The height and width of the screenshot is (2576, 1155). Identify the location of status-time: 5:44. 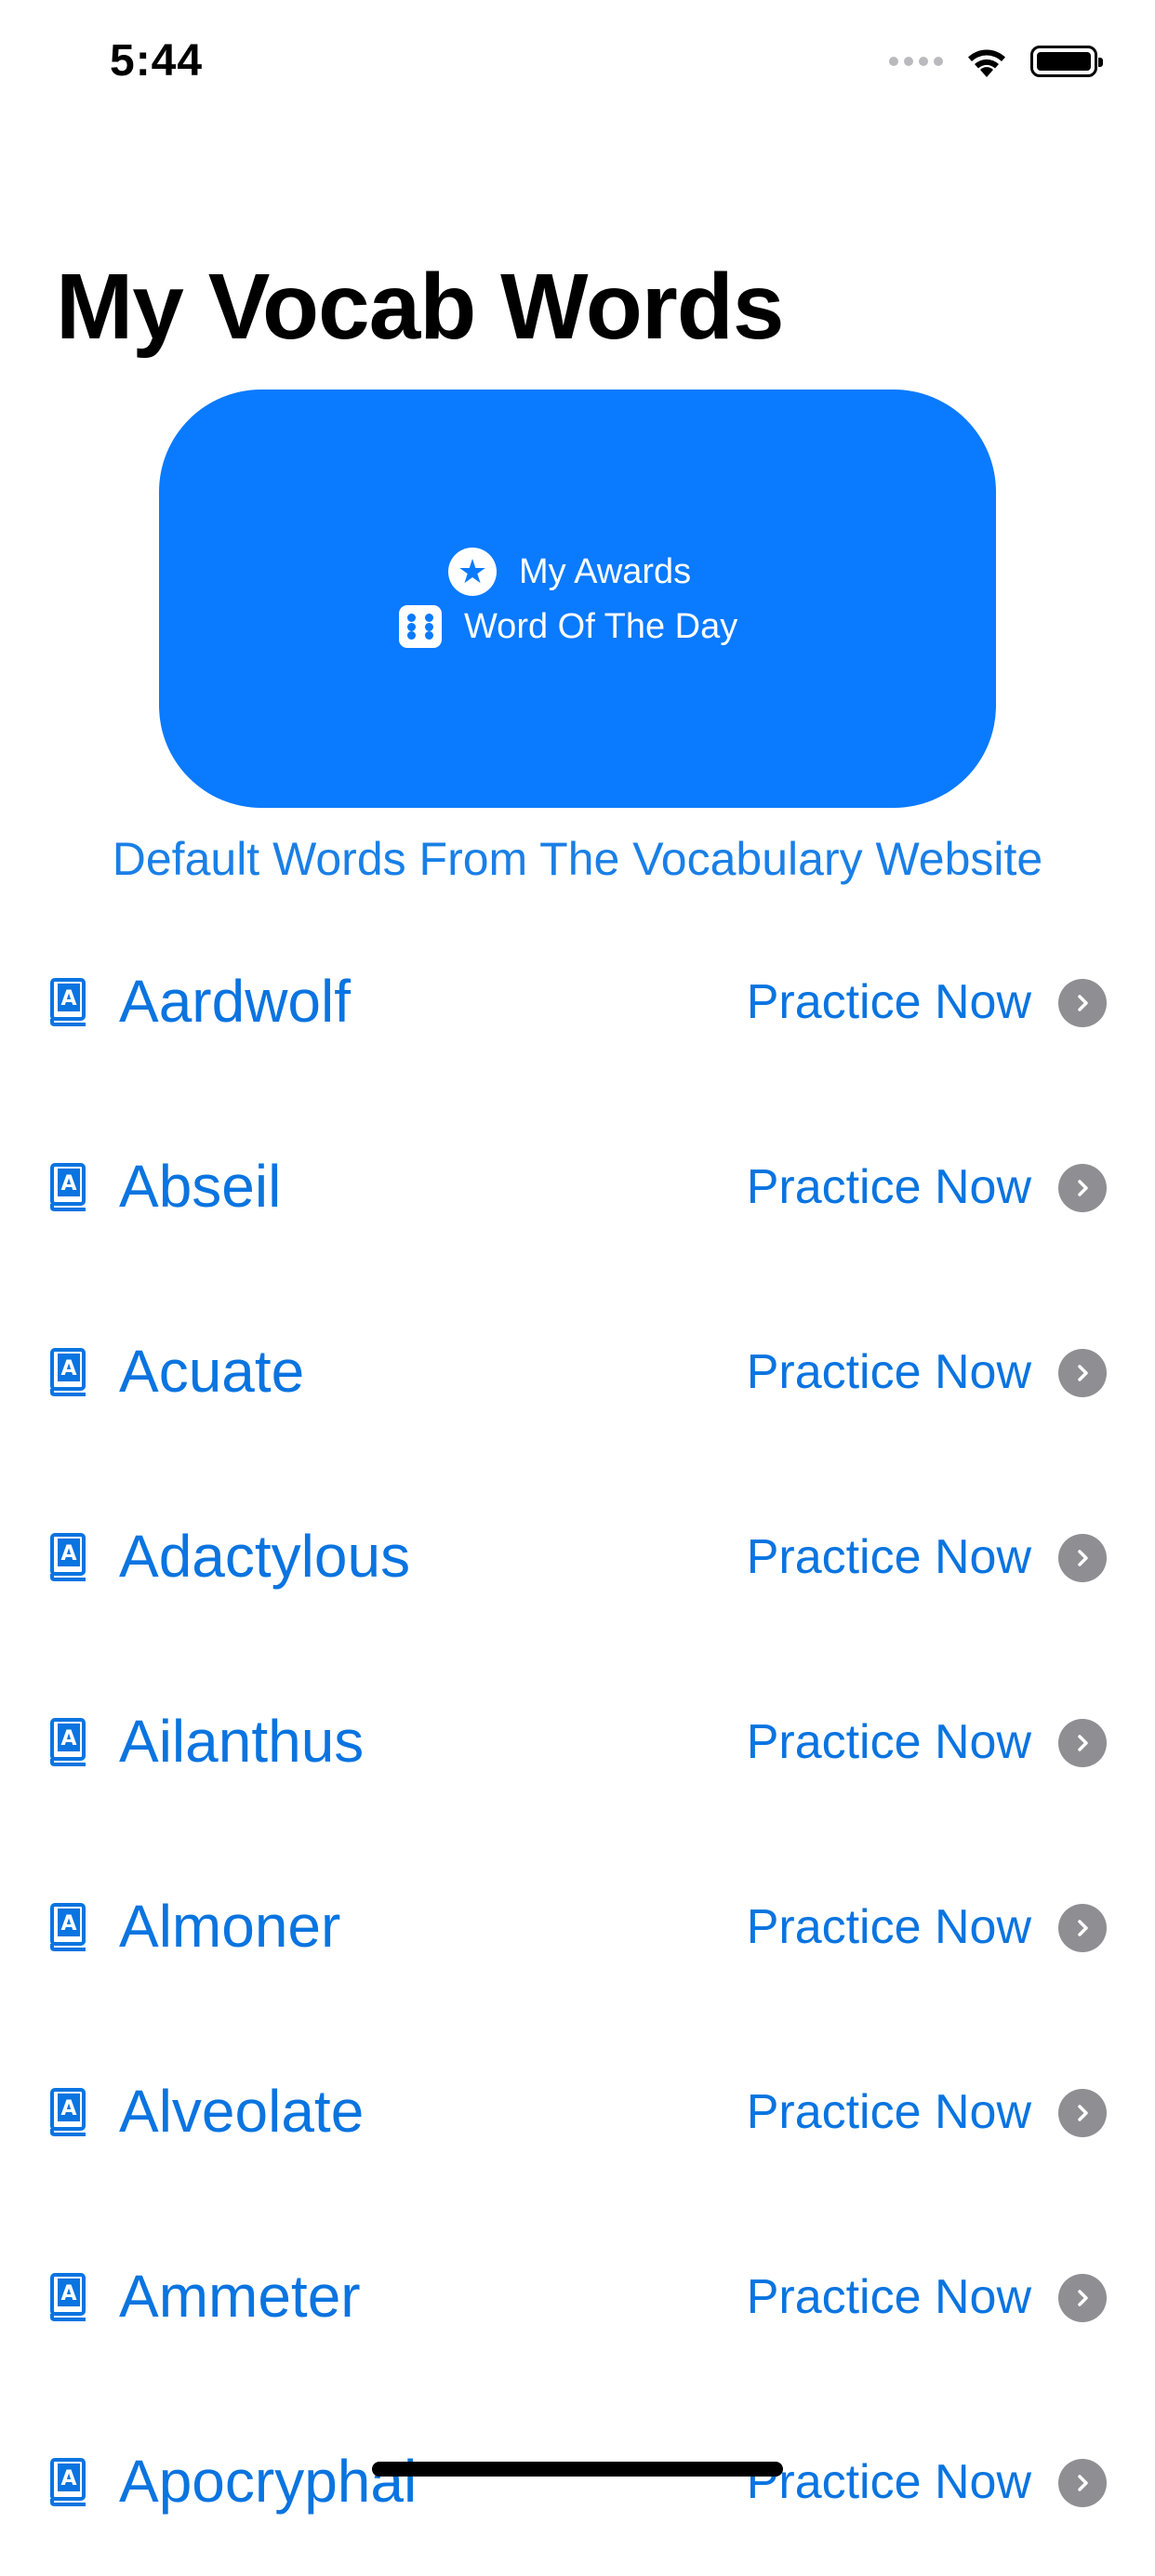
(157, 61).